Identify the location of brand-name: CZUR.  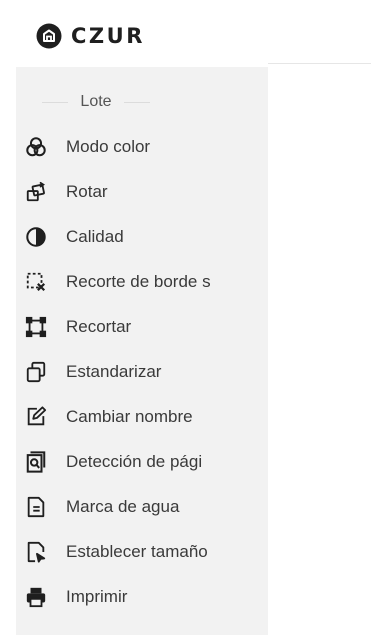
(108, 36).